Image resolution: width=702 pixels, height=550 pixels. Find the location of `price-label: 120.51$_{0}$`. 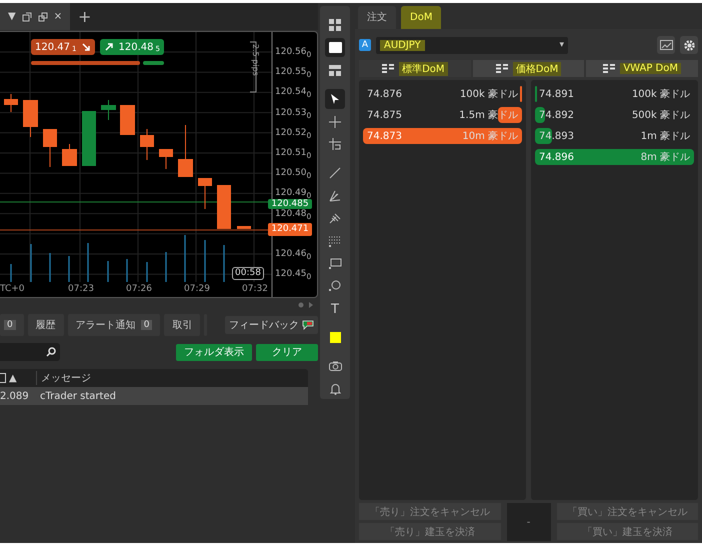

price-label: 120.51$_{0}$ is located at coordinates (293, 154).